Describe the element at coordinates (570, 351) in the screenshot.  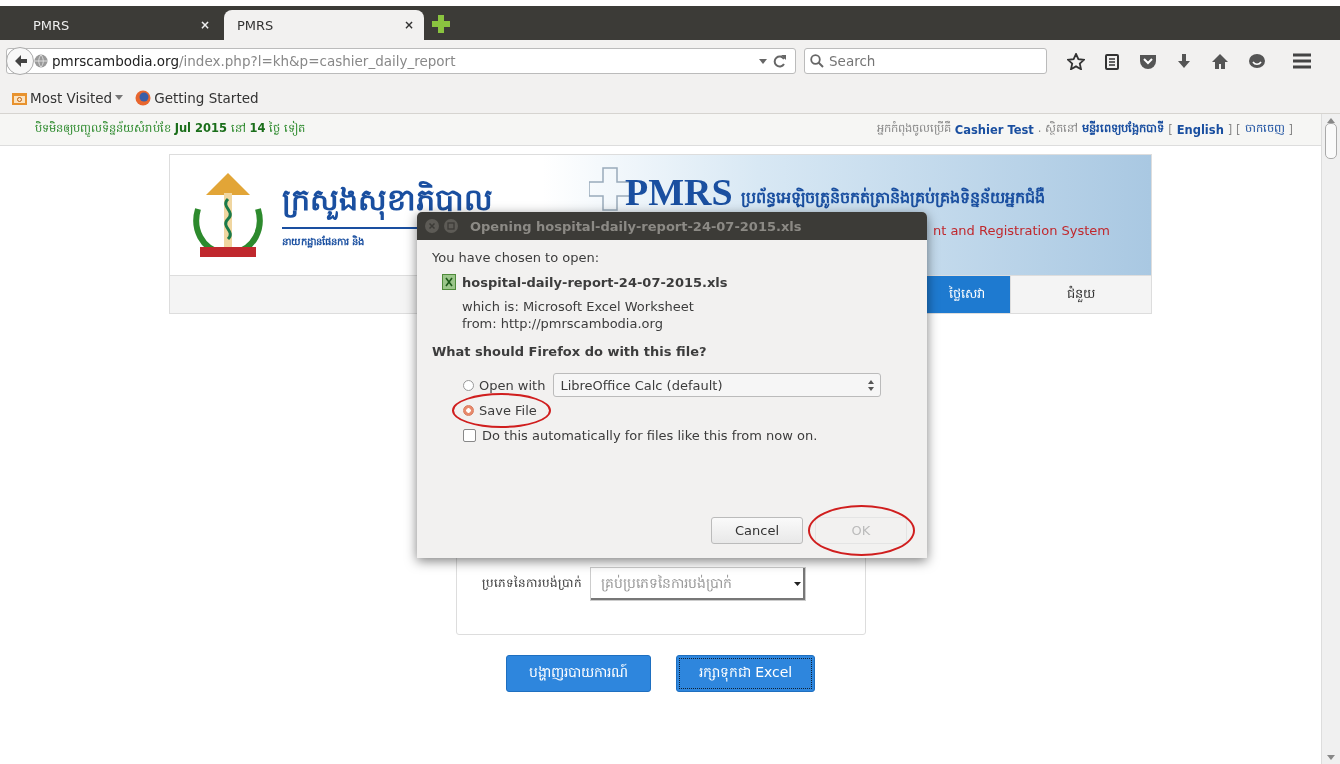
I see `dialog-question: What should Firefox do with this file?` at that location.